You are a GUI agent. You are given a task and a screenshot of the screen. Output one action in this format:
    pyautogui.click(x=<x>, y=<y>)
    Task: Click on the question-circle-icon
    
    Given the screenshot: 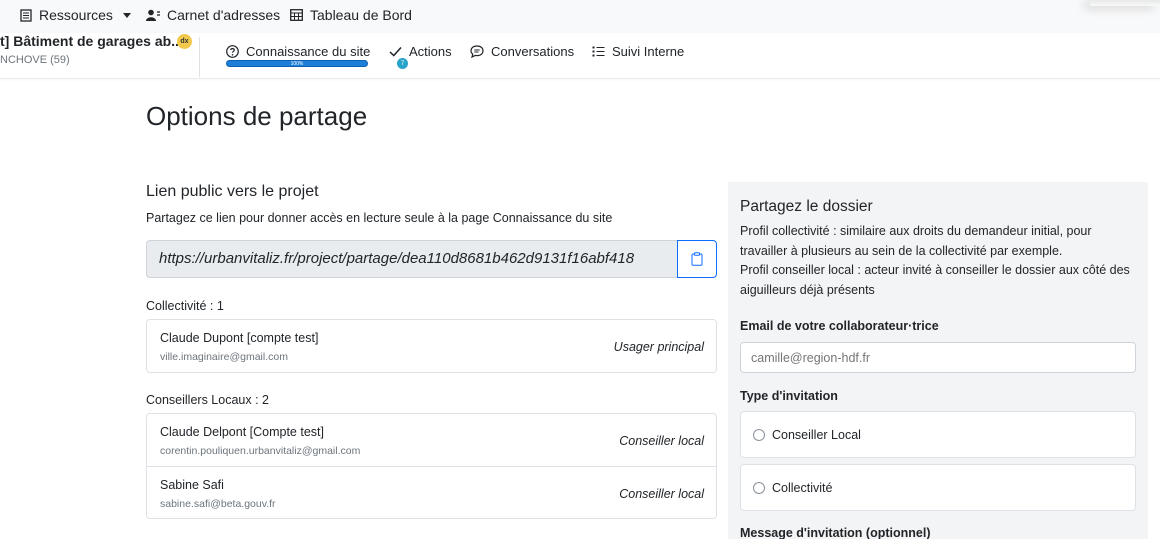 What is the action you would take?
    pyautogui.click(x=232, y=51)
    